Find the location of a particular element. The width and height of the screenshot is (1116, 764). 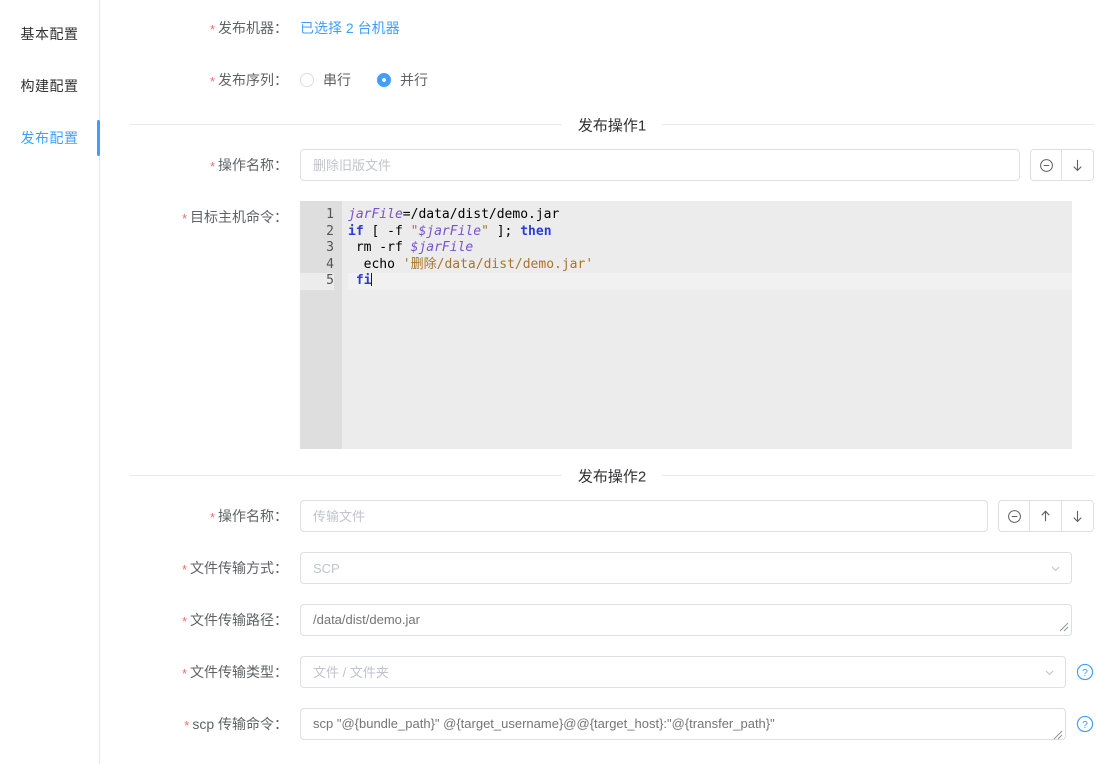

code-token: " is located at coordinates (485, 231).